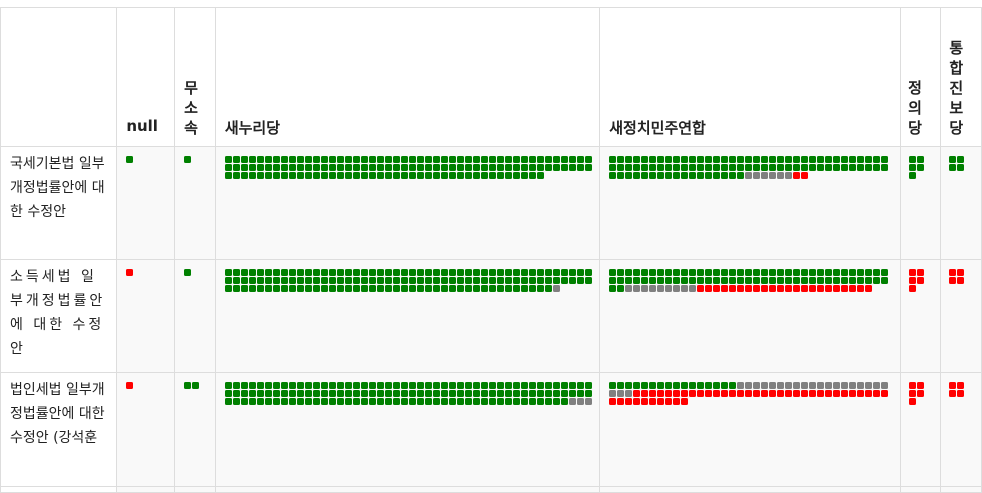 This screenshot has width=982, height=493. Describe the element at coordinates (194, 77) in the screenshot. I see `header-independent: 무 소 속` at that location.